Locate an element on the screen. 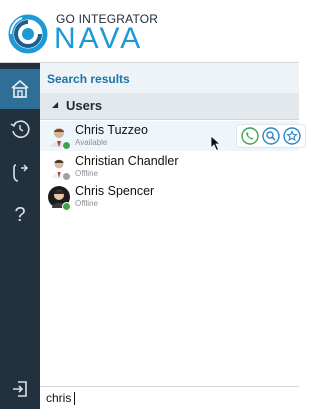  contact-row: Christian Chandler Offline is located at coordinates (169, 167).